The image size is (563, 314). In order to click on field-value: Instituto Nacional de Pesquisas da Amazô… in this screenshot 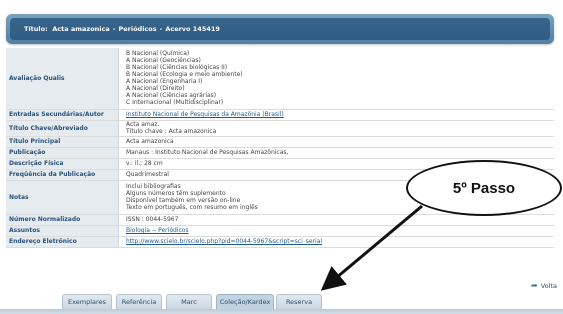, I will do `click(336, 115)`.